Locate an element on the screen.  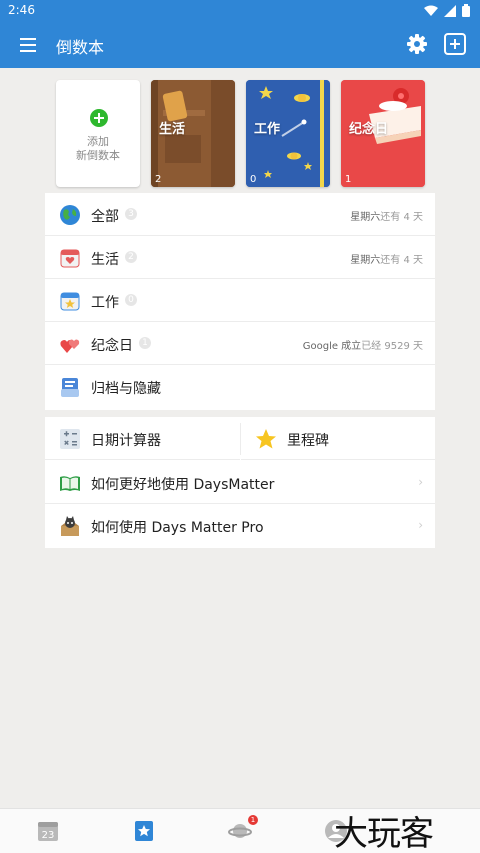
calendar-icon: 23 is located at coordinates (48, 831).